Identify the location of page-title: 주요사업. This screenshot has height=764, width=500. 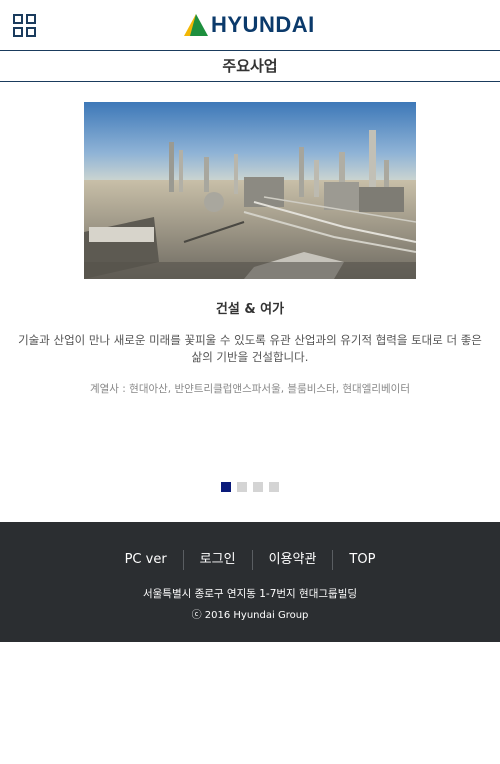
(250, 66).